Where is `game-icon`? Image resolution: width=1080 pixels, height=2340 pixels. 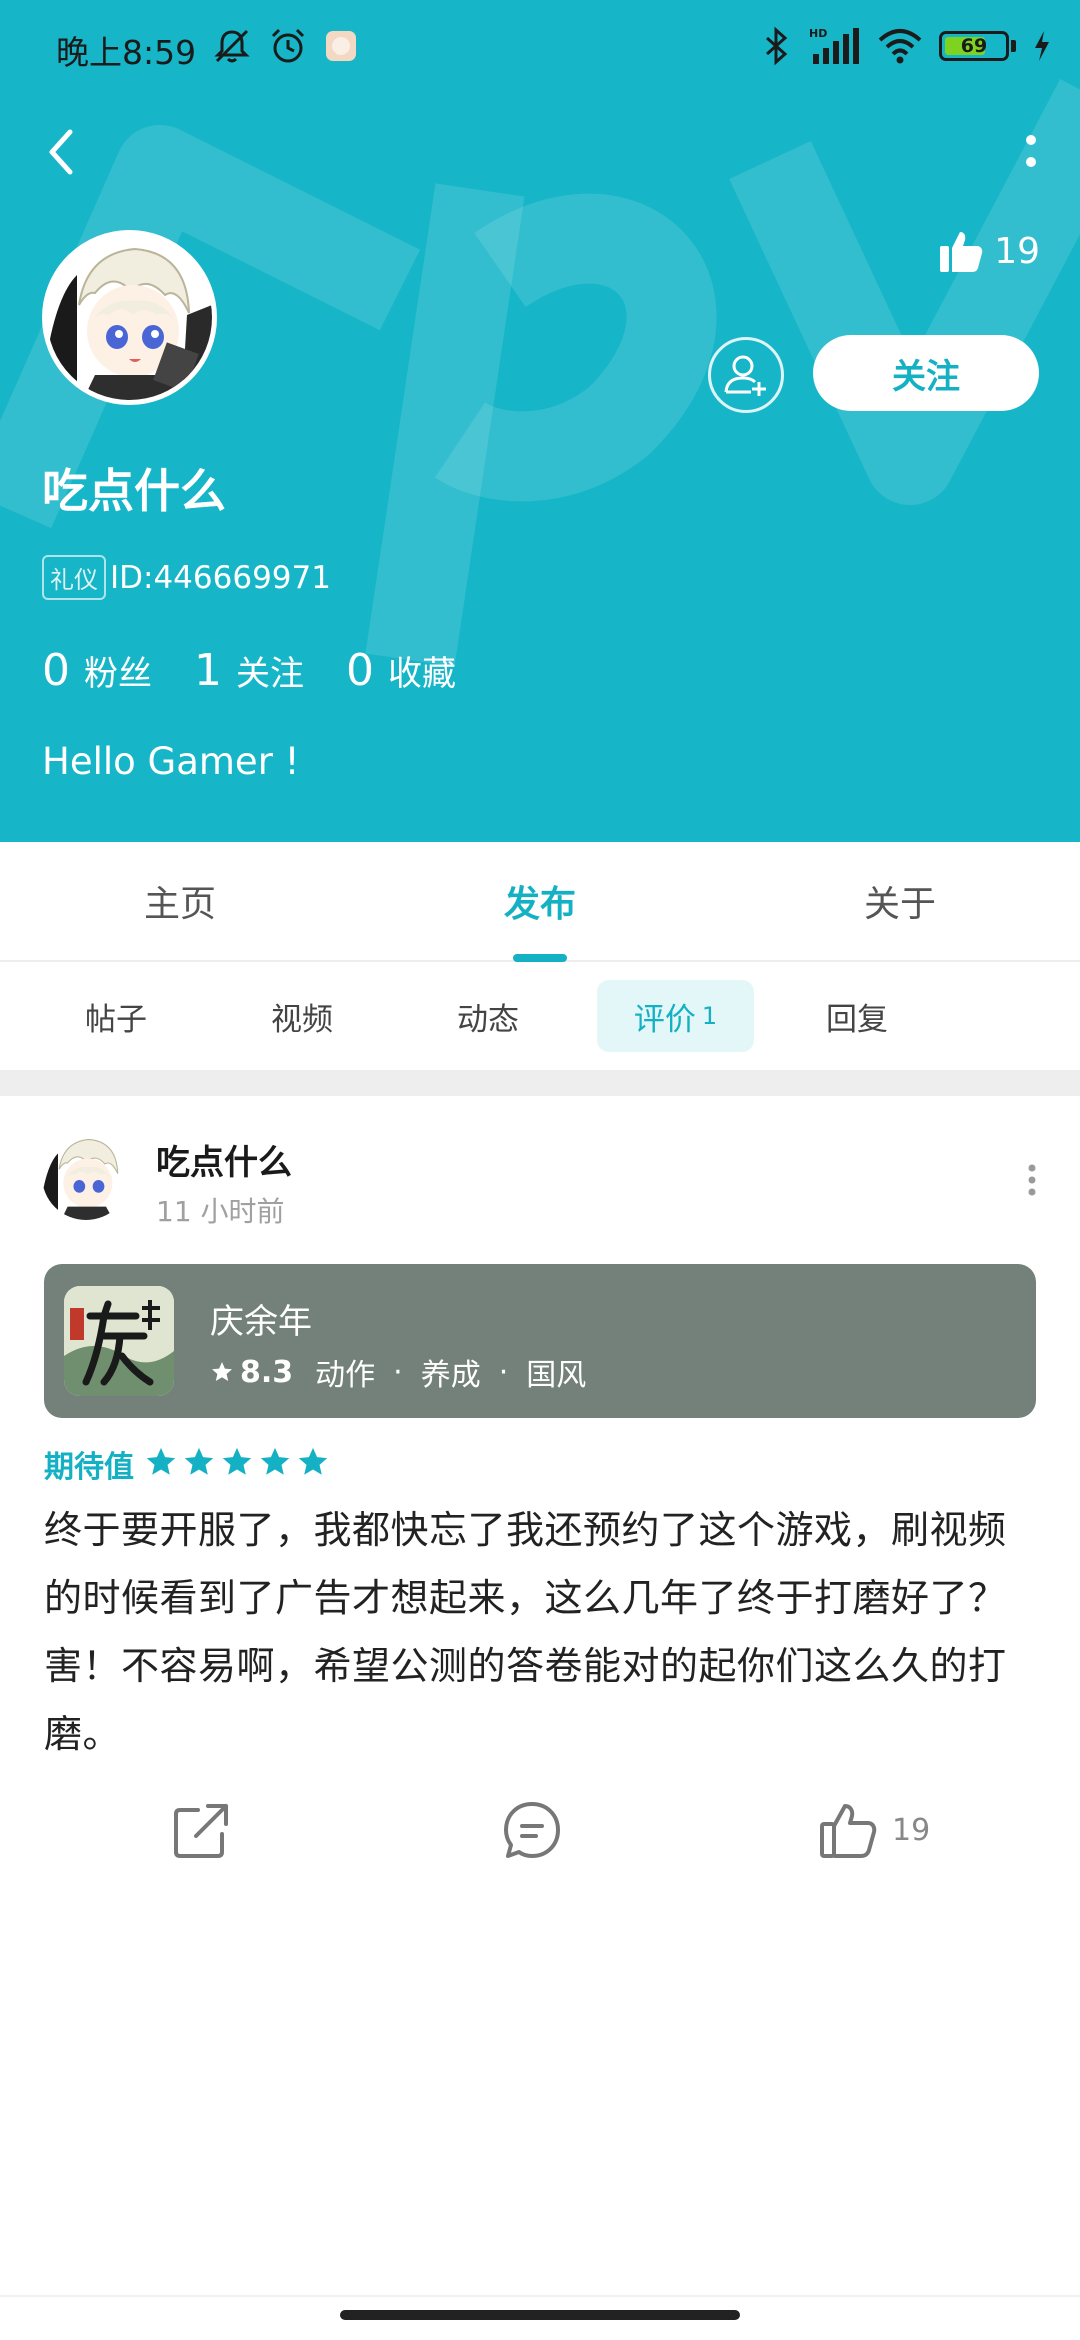
game-icon is located at coordinates (119, 1341).